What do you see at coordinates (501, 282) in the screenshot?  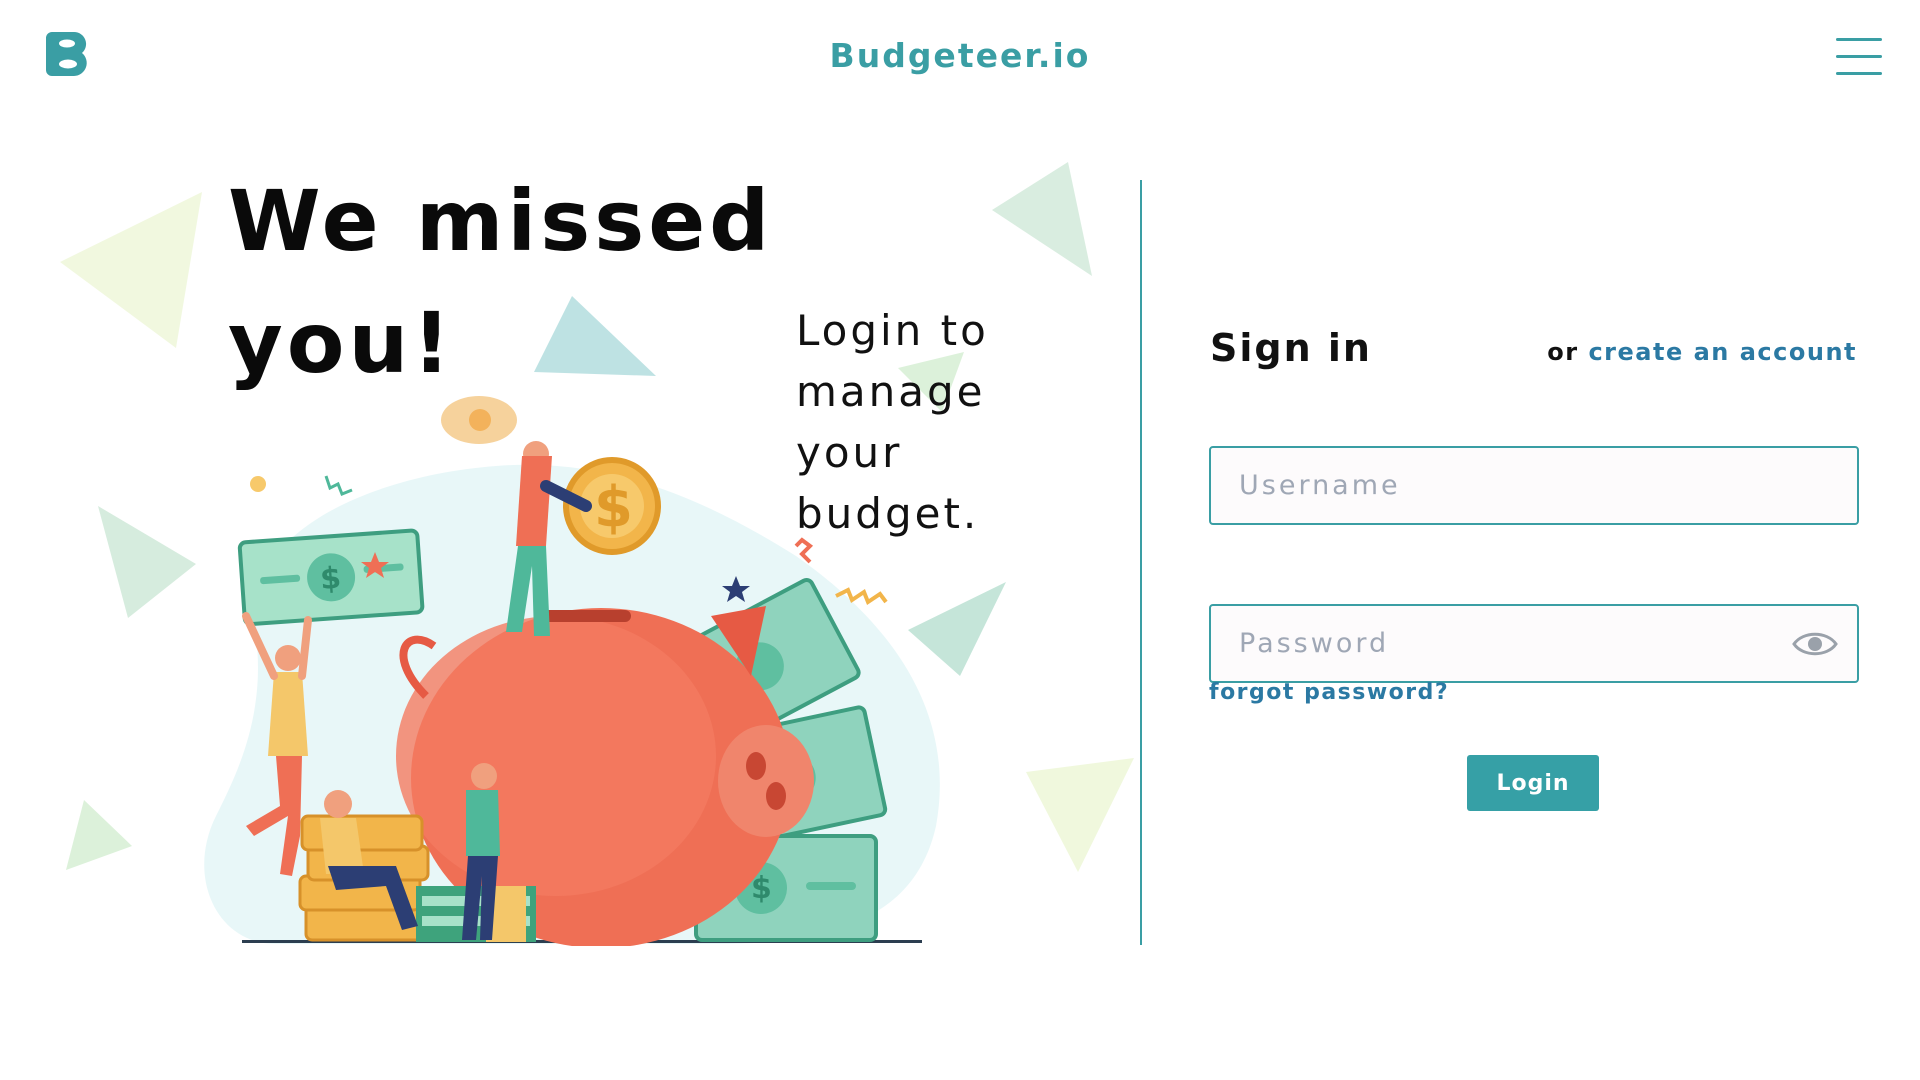 I see `hero-title: We missed you!` at bounding box center [501, 282].